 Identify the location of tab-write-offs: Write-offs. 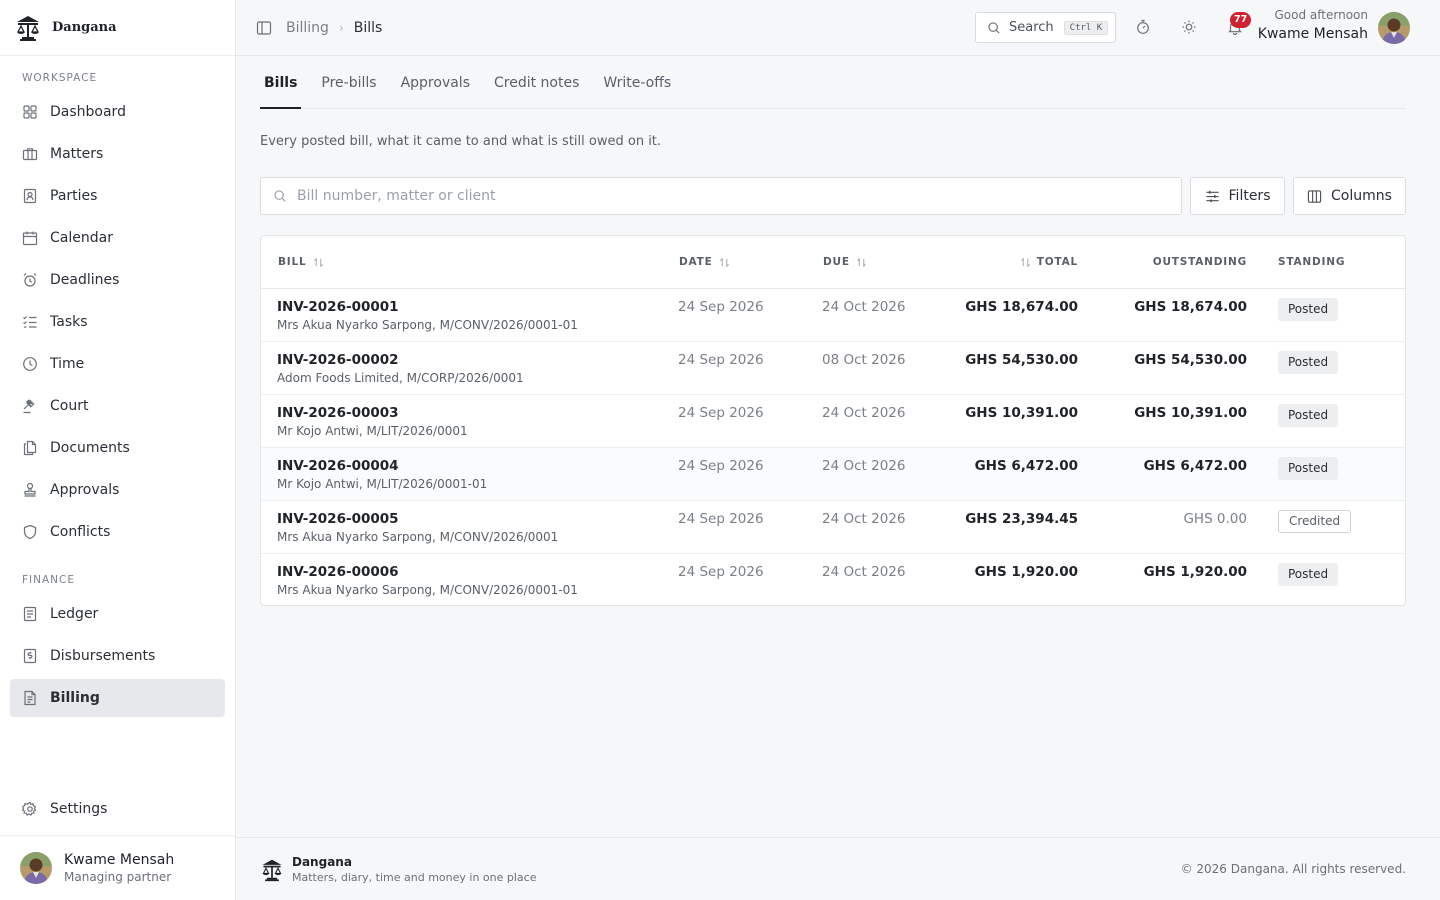
(637, 82).